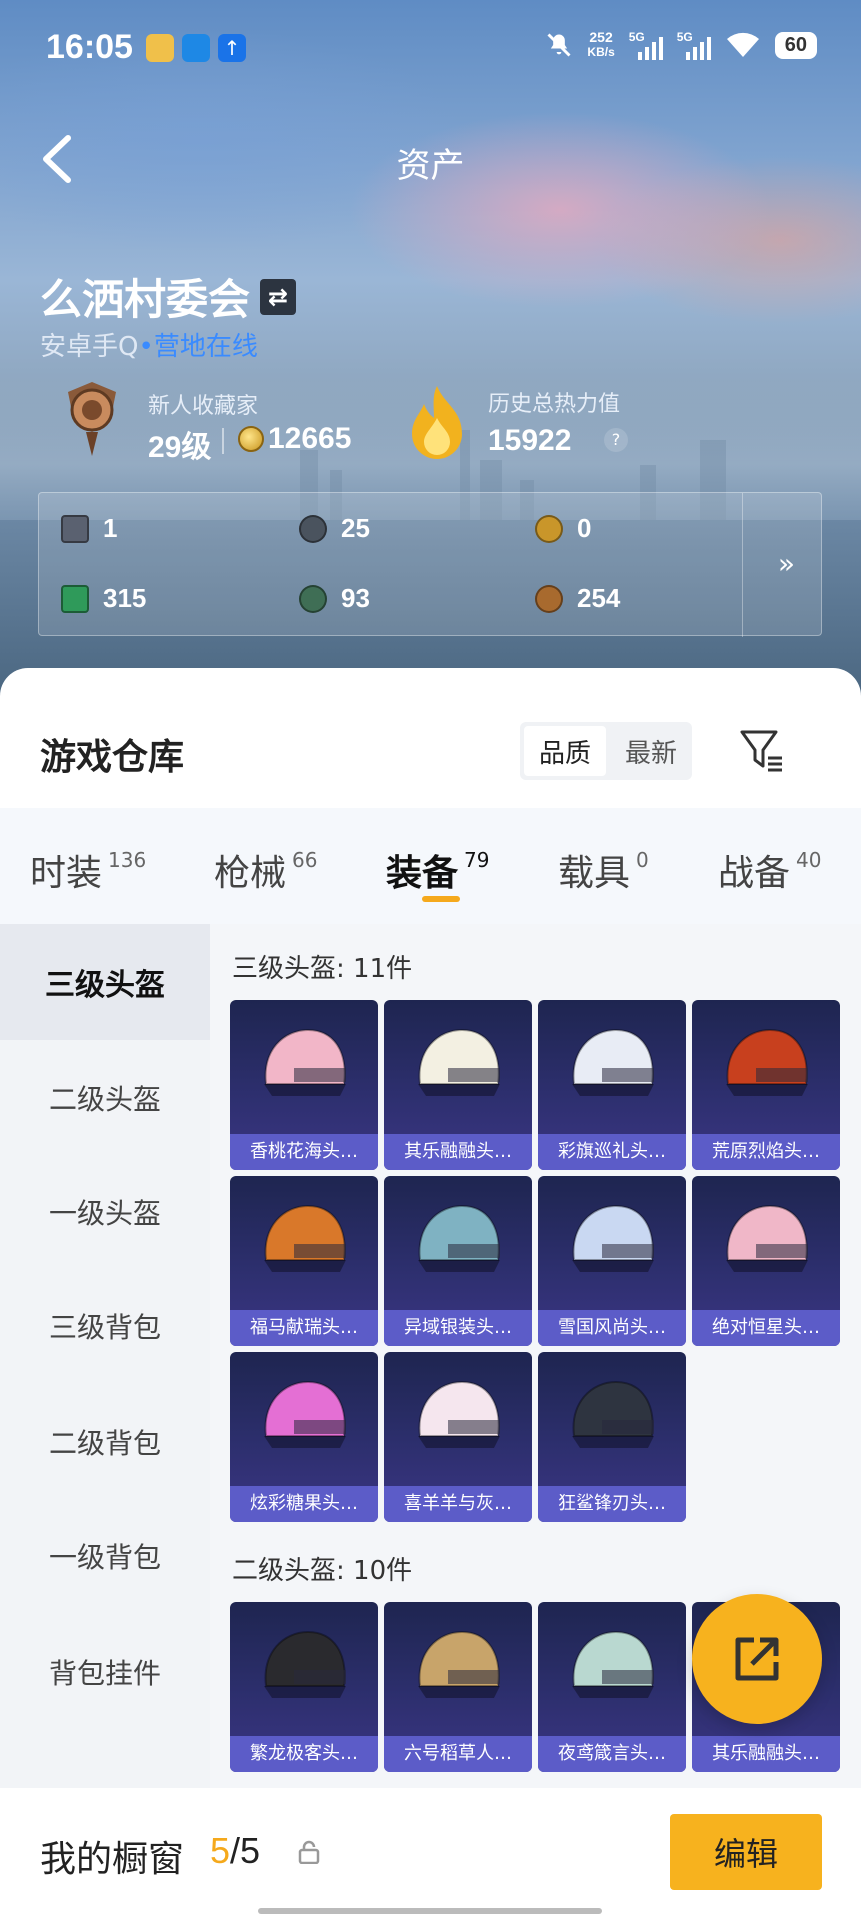  I want to click on profile-name: 么洒村委会, so click(145, 299).